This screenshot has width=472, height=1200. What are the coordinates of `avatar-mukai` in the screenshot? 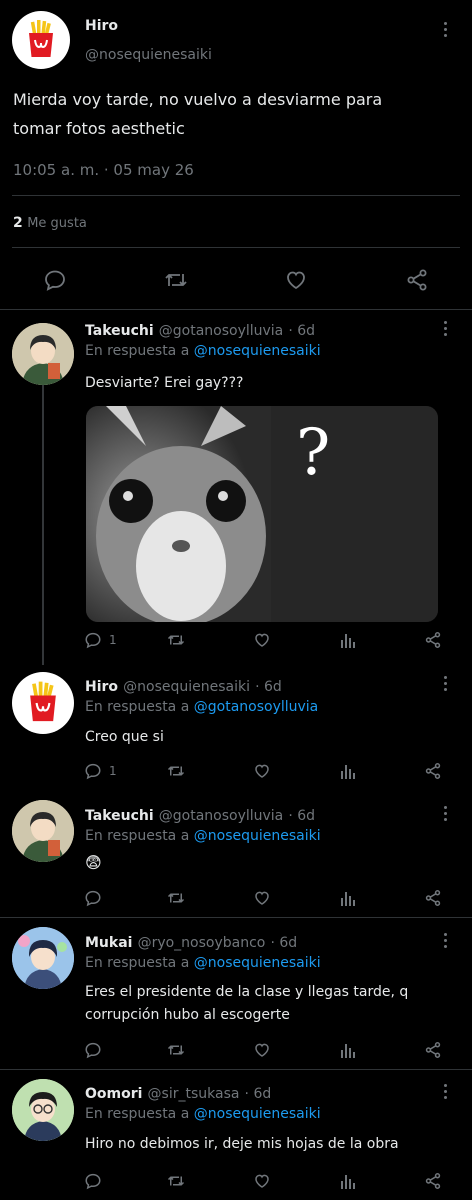 It's located at (43, 958).